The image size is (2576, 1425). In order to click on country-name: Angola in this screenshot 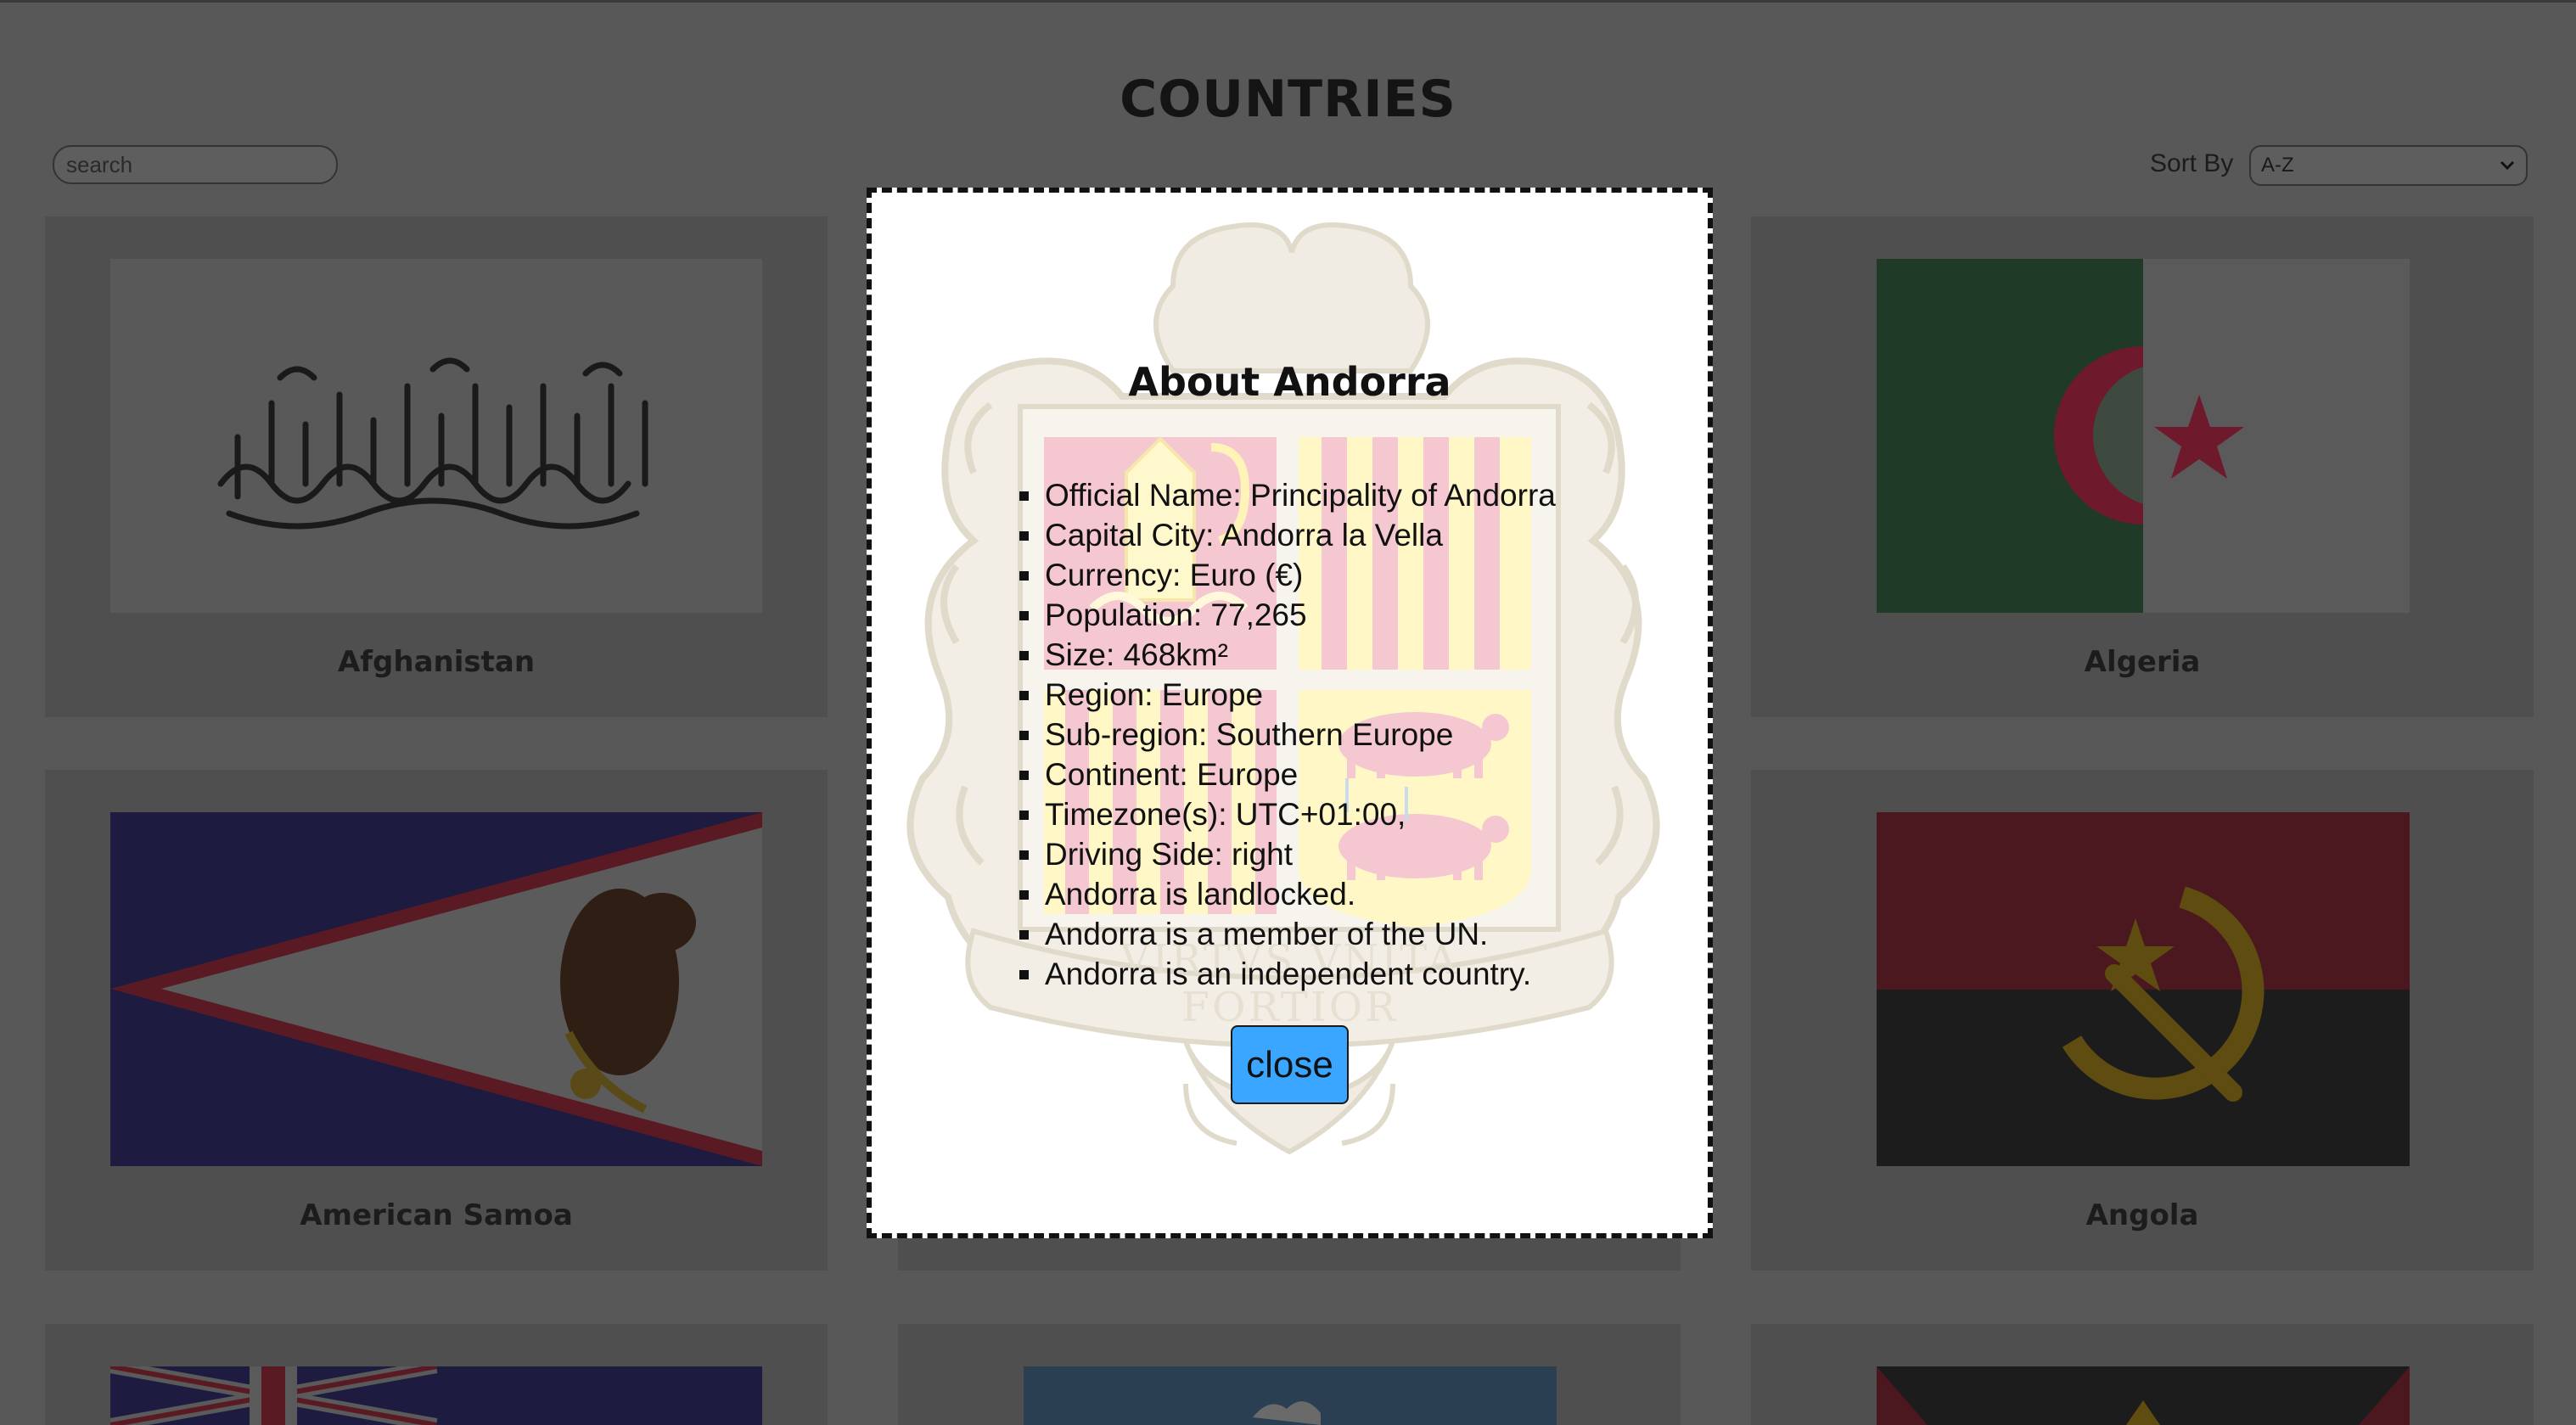, I will do `click(2142, 1215)`.